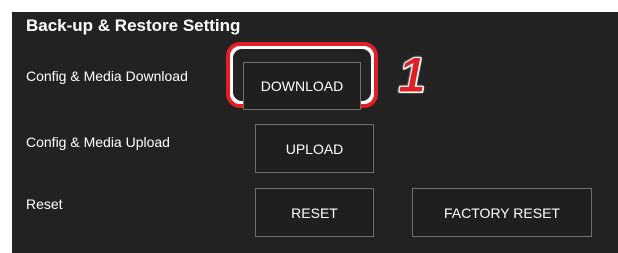  What do you see at coordinates (412, 75) in the screenshot?
I see `step-number-annotation: 1` at bounding box center [412, 75].